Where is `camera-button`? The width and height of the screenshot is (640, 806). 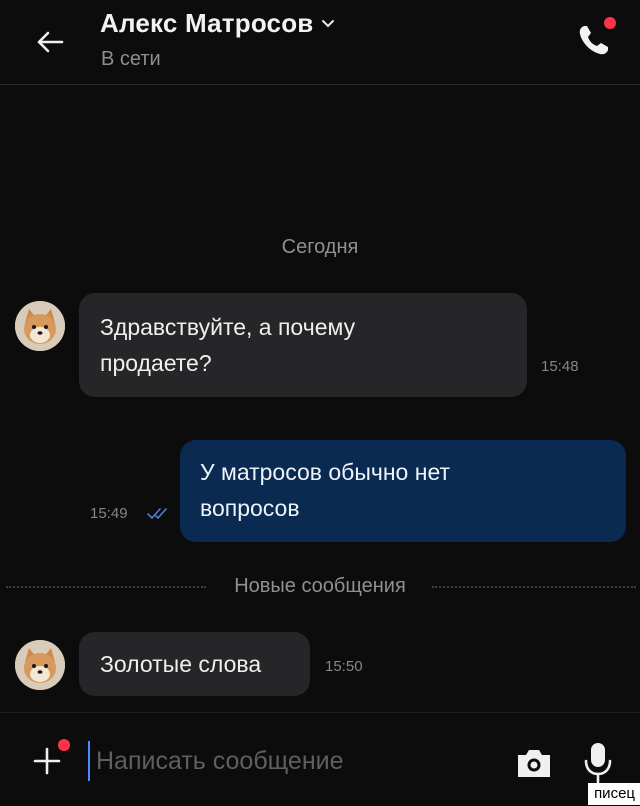 camera-button is located at coordinates (534, 763).